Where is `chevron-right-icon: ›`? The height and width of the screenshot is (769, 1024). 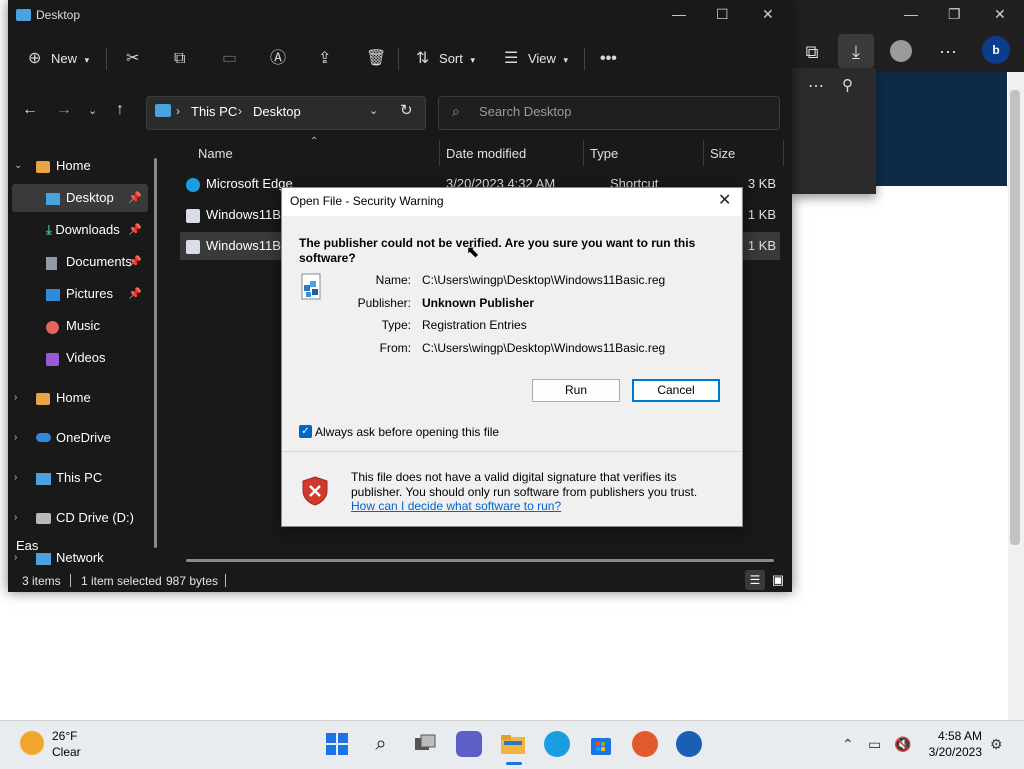 chevron-right-icon: › is located at coordinates (16, 477).